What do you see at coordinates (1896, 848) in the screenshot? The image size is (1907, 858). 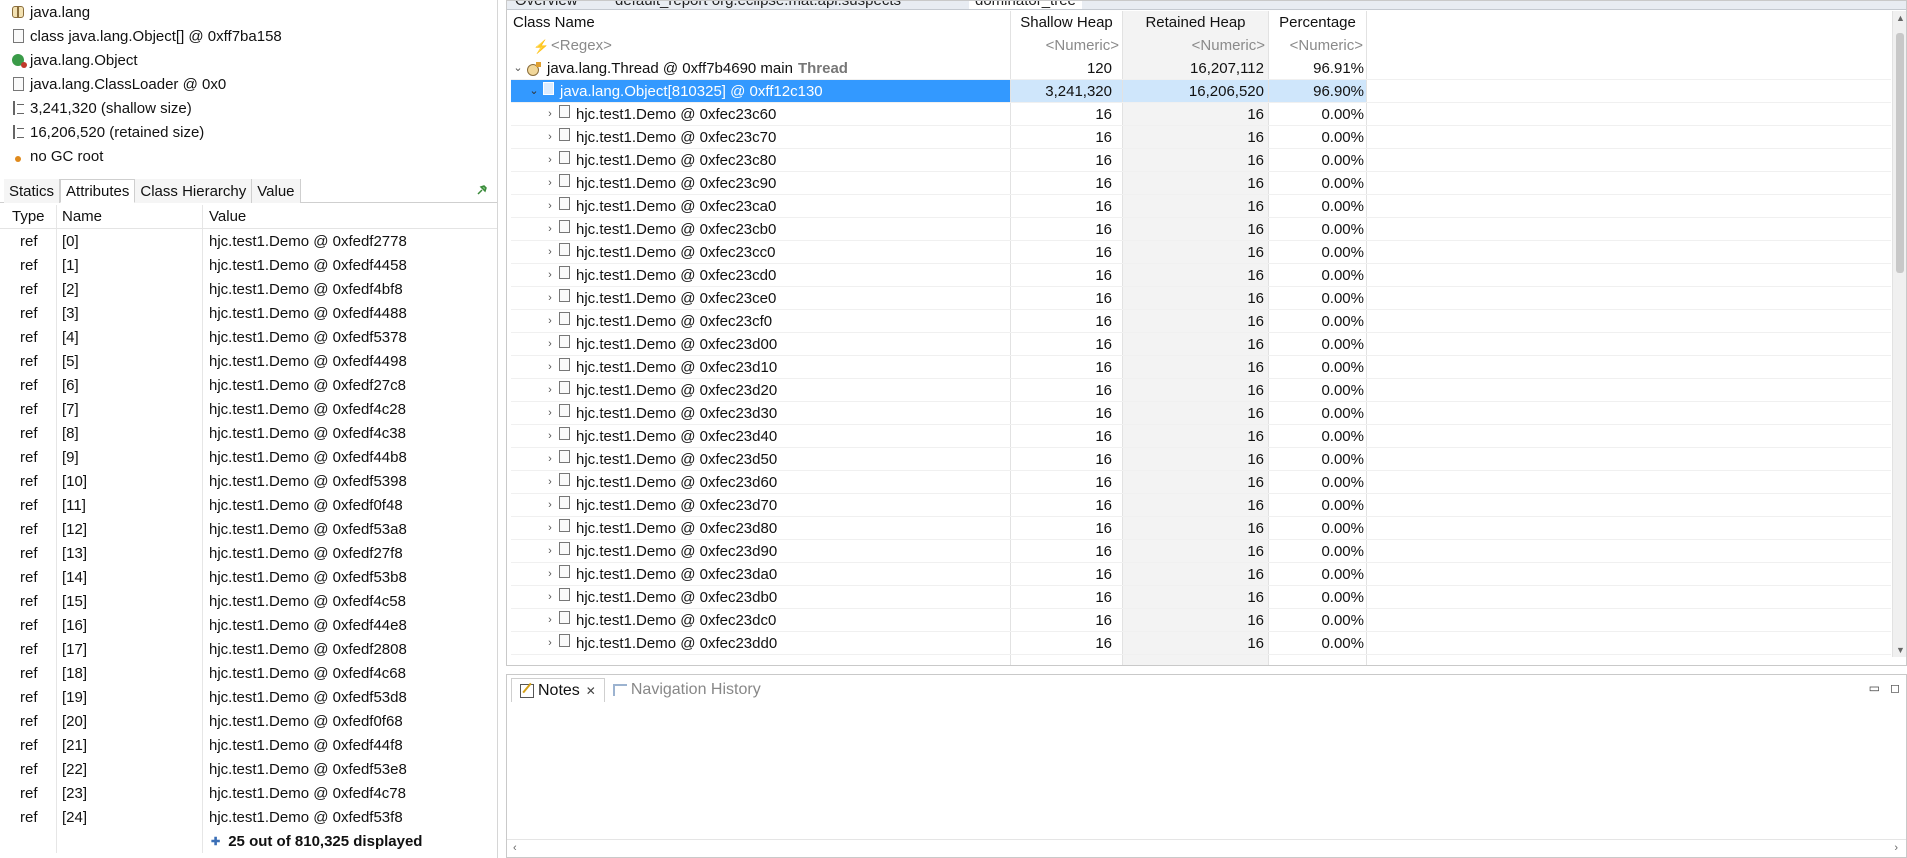 I see `scroll-right-icon: ›` at bounding box center [1896, 848].